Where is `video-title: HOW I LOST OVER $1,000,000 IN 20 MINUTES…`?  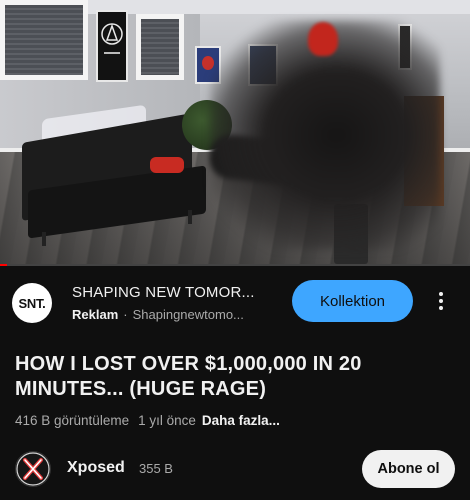 video-title: HOW I LOST OVER $1,000,000 IN 20 MINUTES… is located at coordinates (235, 377).